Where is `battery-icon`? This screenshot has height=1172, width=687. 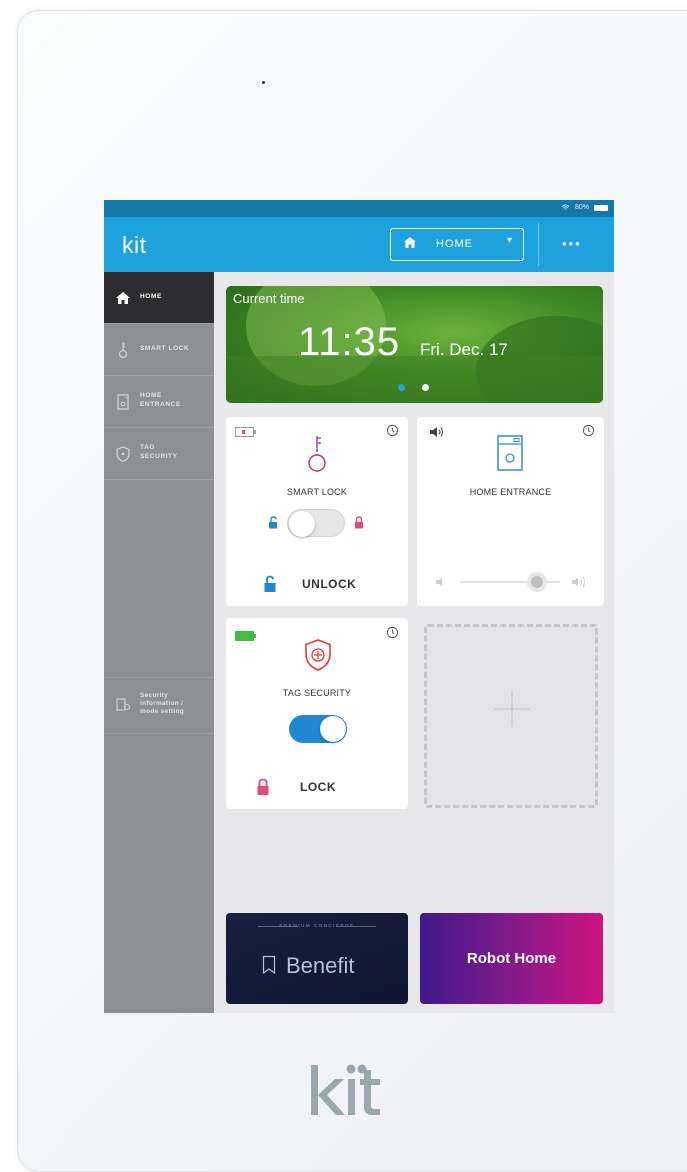 battery-icon is located at coordinates (601, 207).